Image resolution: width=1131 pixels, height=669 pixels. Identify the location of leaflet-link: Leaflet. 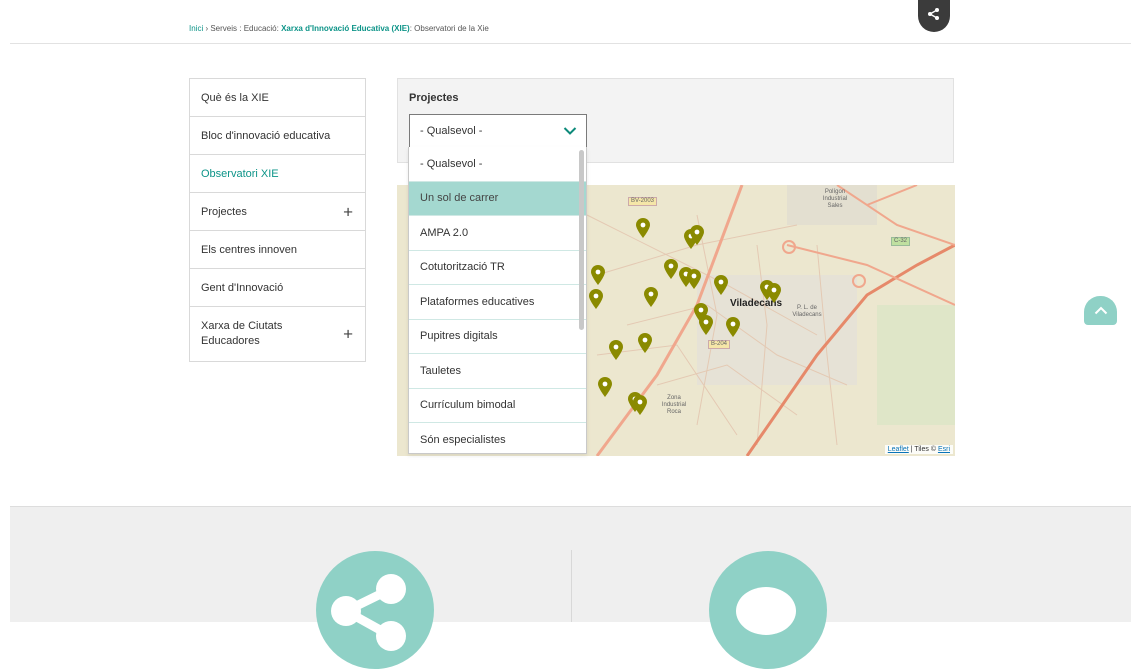
(898, 449).